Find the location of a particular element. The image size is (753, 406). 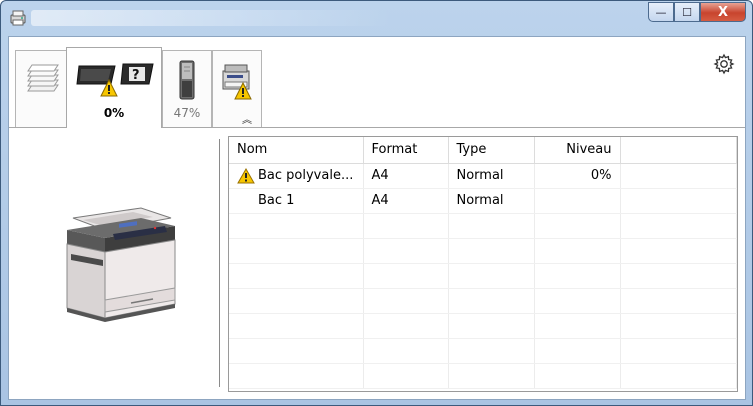

paper-stack-icon is located at coordinates (43, 78).